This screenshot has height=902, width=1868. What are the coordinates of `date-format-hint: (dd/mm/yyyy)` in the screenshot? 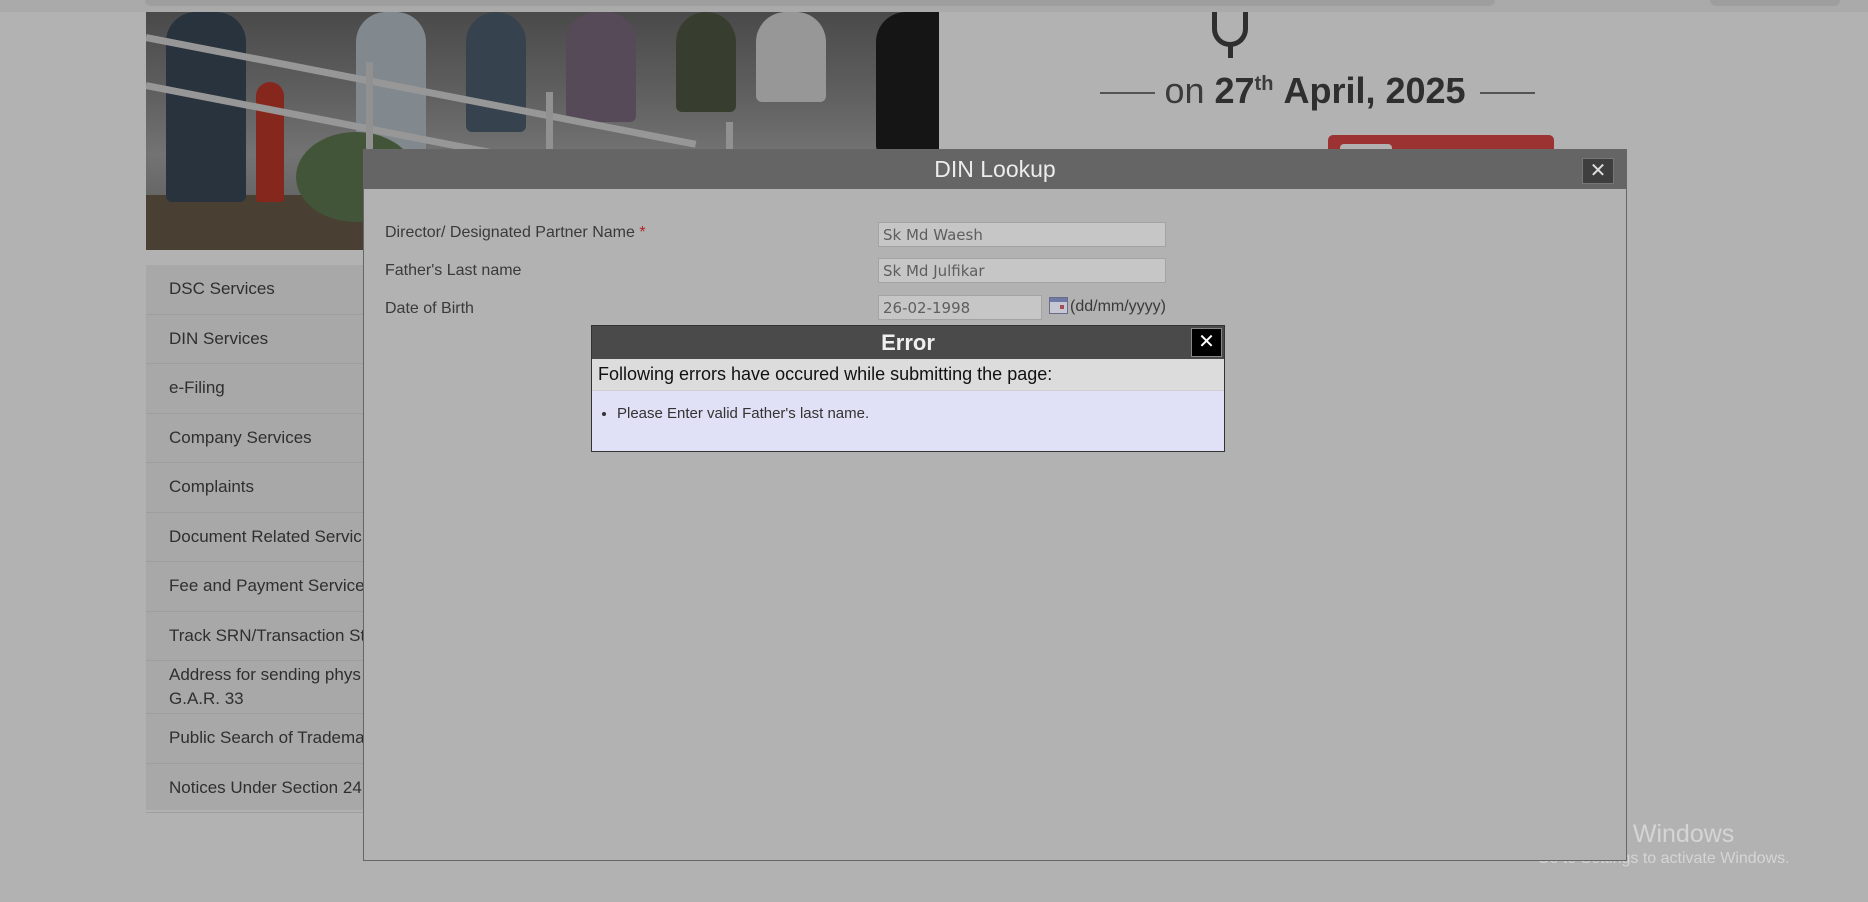 It's located at (1118, 306).